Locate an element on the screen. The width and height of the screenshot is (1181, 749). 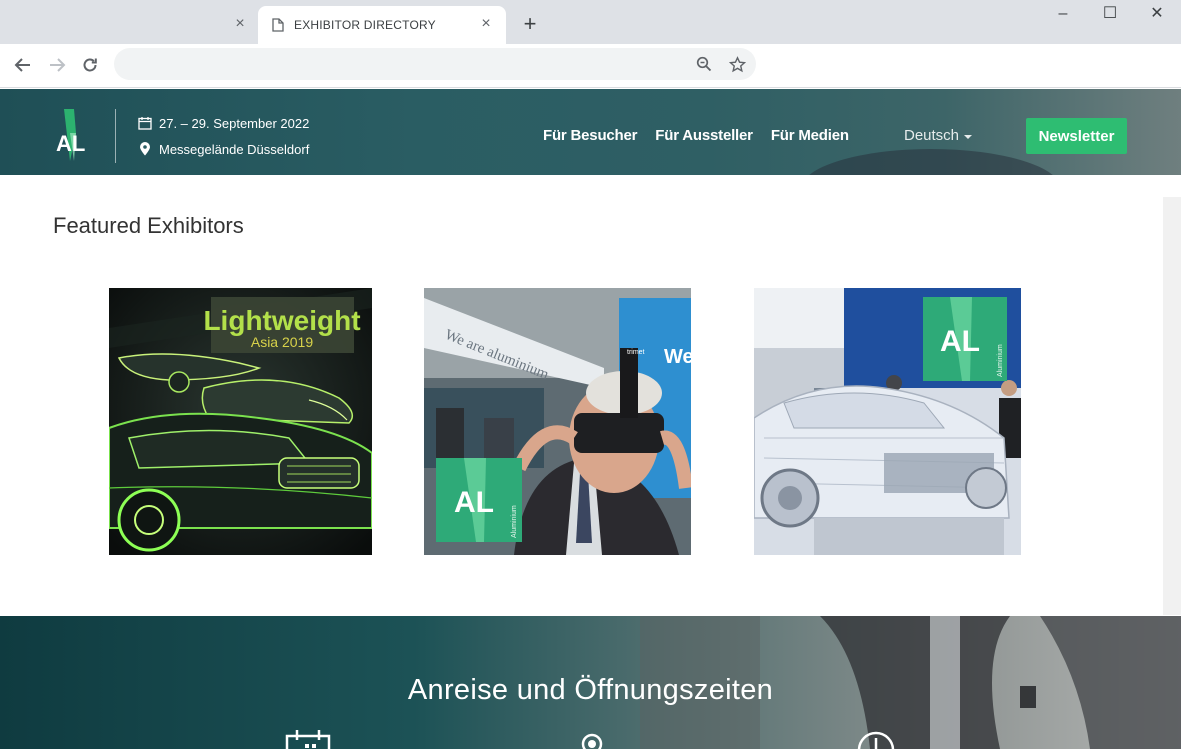
zoom-icon is located at coordinates (704, 64).